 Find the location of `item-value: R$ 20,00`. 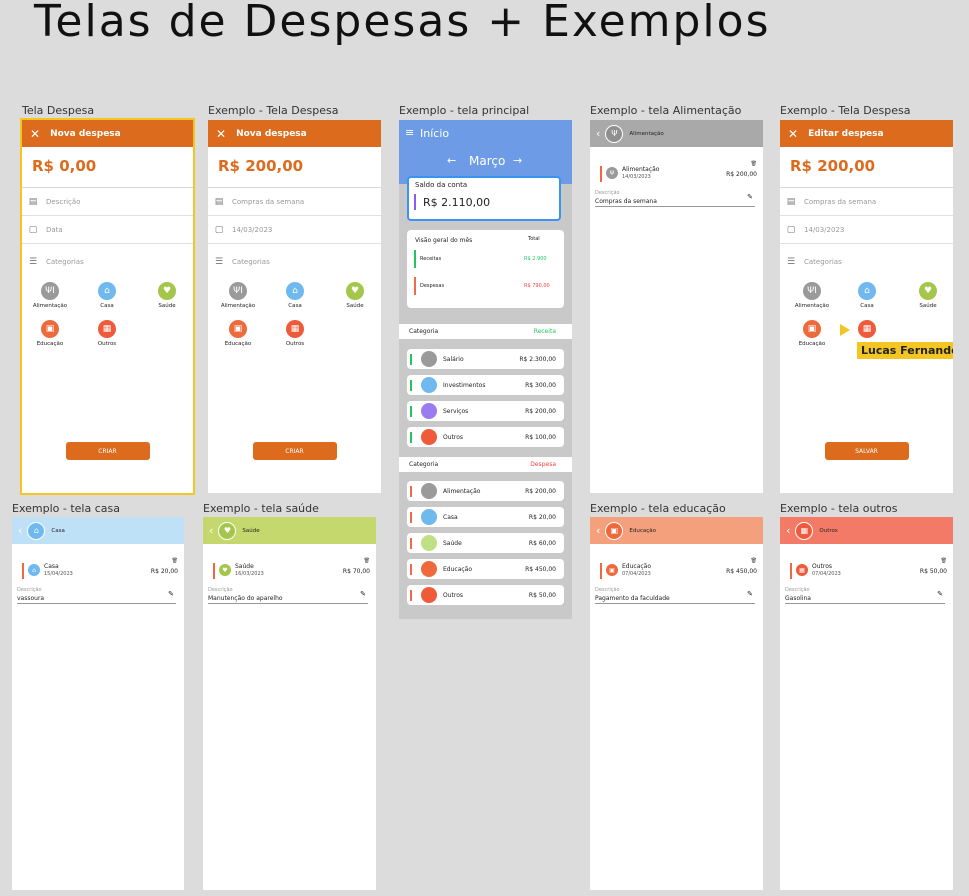

item-value: R$ 20,00 is located at coordinates (542, 517).